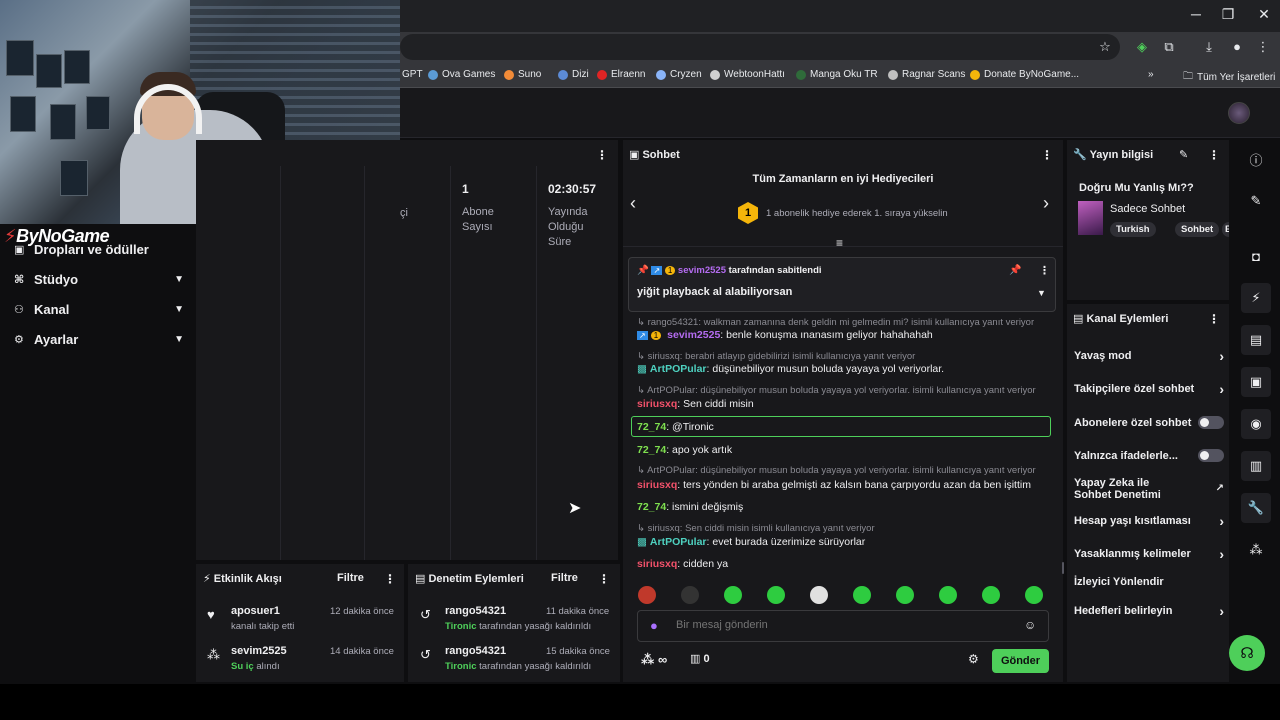 The width and height of the screenshot is (1280, 720). I want to click on tag-chip: Sohbet, so click(1197, 229).